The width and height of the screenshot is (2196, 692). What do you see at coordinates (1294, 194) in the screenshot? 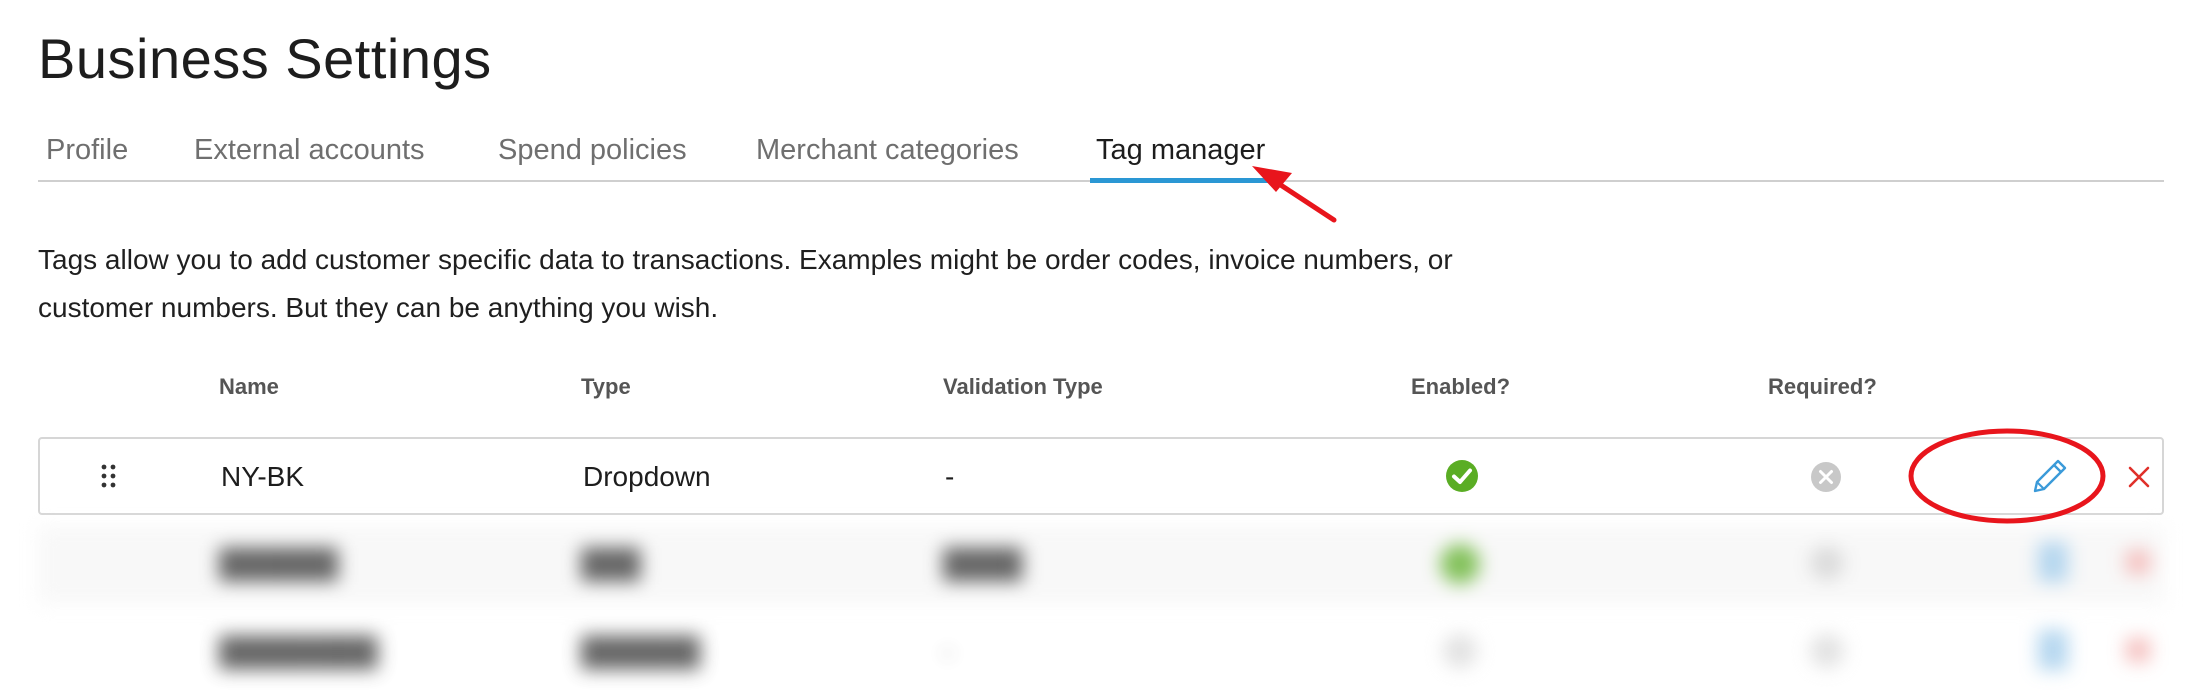
I see `annotation-arrow` at bounding box center [1294, 194].